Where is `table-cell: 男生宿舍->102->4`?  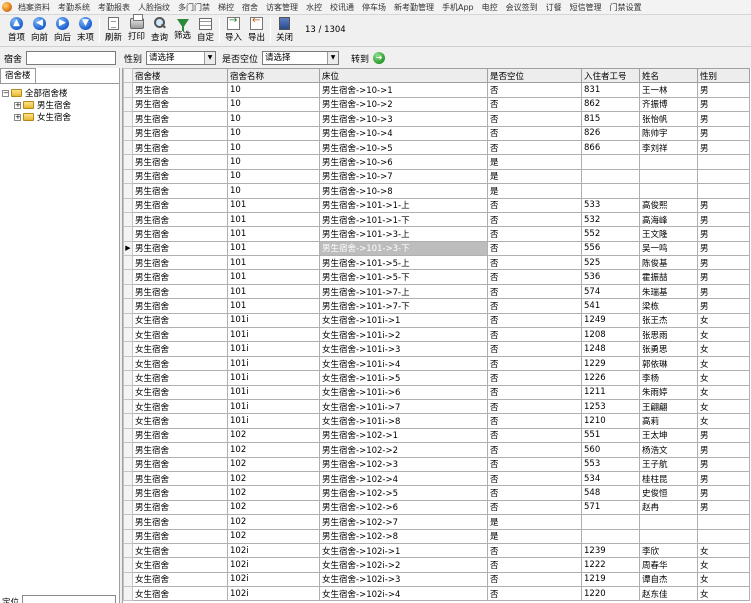 table-cell: 男生宿舍->102->4 is located at coordinates (403, 478).